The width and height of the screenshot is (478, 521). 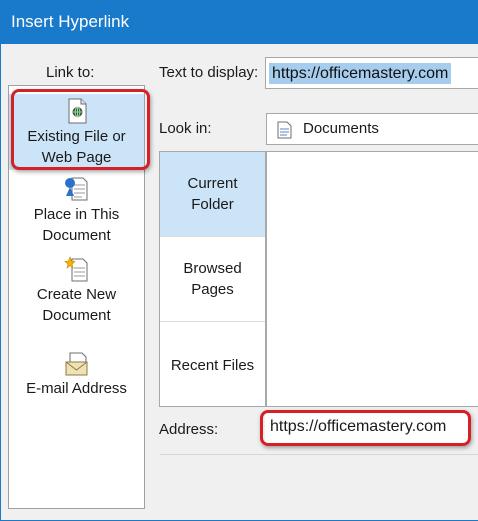 What do you see at coordinates (212, 204) in the screenshot?
I see `current-folder-line2: Folder` at bounding box center [212, 204].